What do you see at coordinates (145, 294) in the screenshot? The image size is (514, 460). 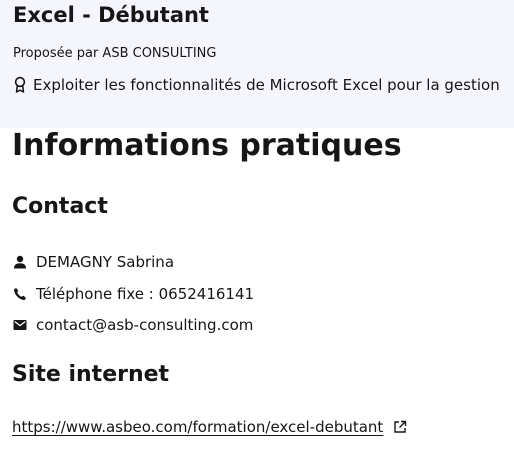 I see `contact-phone: Téléphone fixe : 0652416141` at bounding box center [145, 294].